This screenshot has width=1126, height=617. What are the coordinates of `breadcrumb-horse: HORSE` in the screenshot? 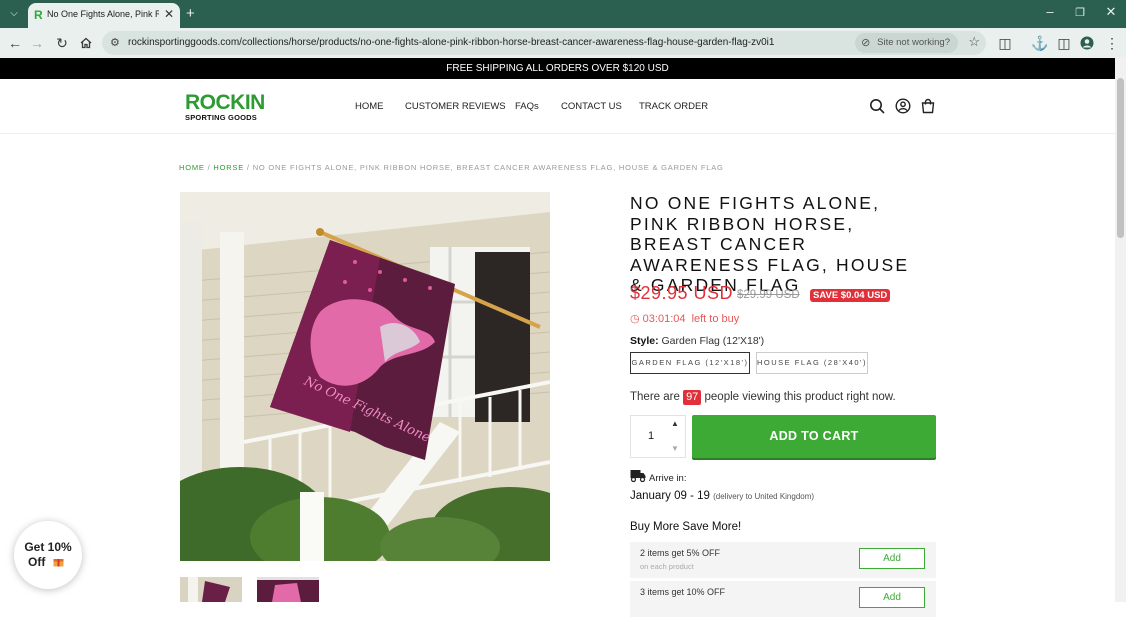 It's located at (228, 167).